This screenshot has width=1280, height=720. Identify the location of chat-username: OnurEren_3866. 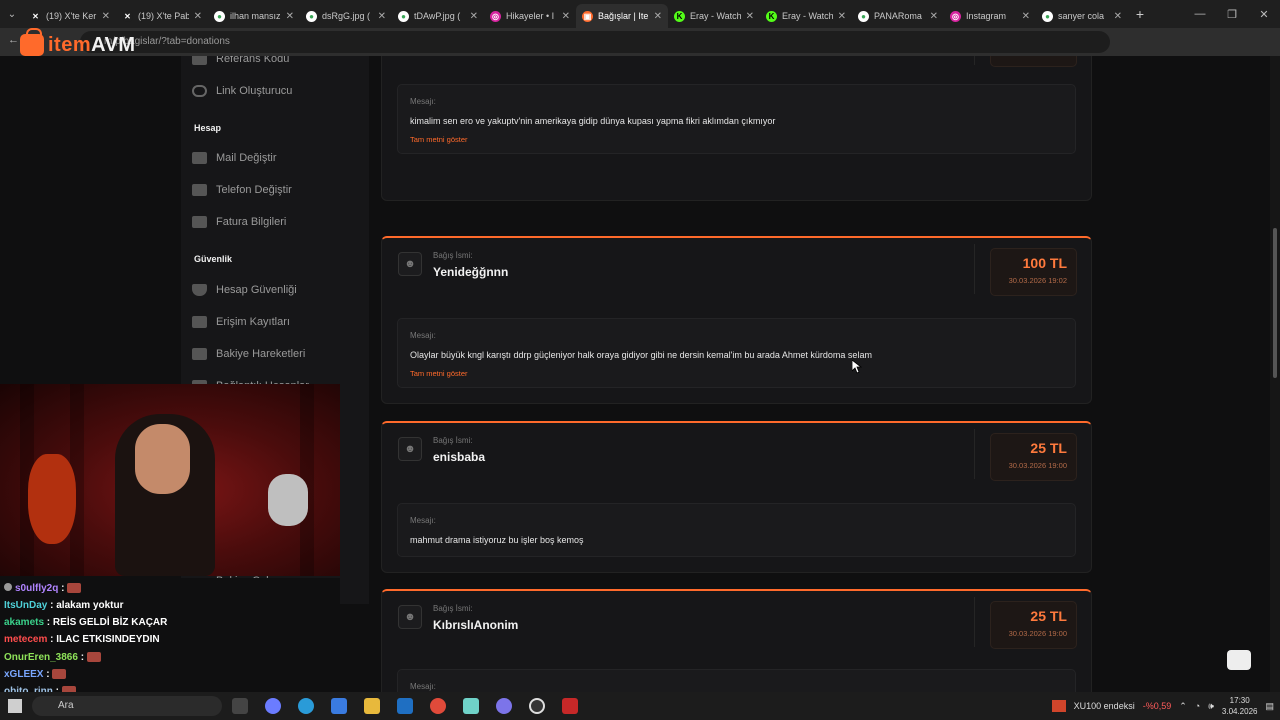
(41, 657).